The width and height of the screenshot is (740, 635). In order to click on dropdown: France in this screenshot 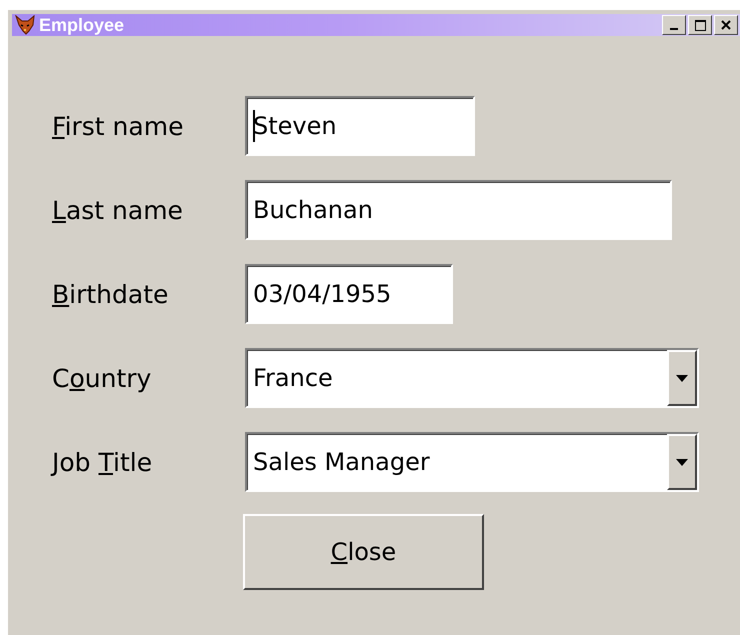, I will do `click(472, 378)`.